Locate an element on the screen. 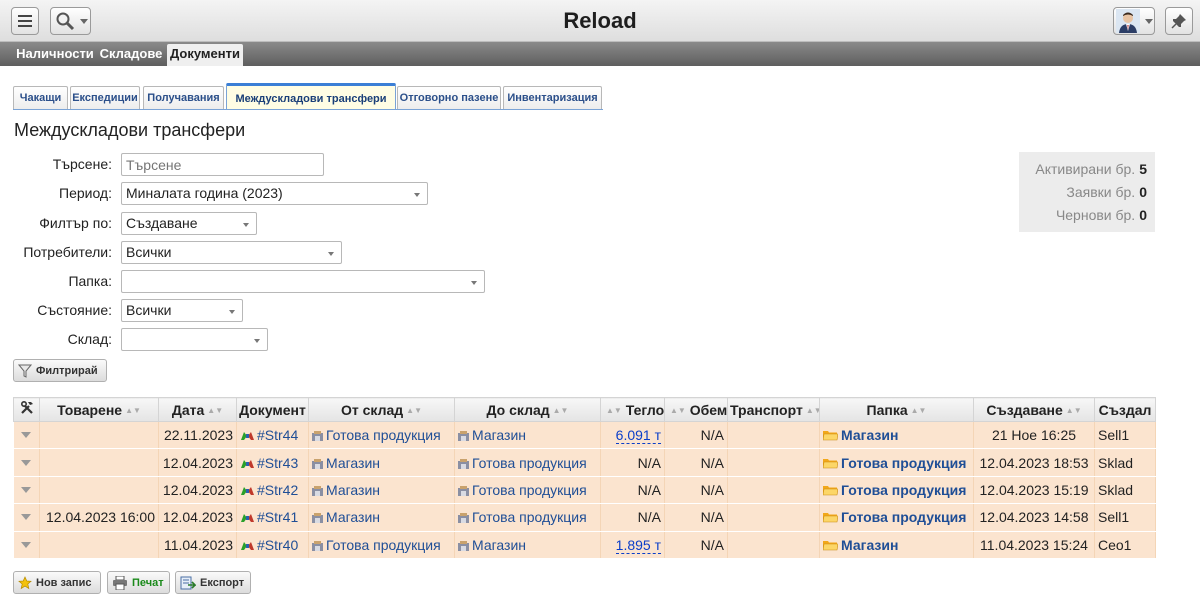 Image resolution: width=1200 pixels, height=608 pixels. sort-icon: ▲▼ is located at coordinates (414, 411).